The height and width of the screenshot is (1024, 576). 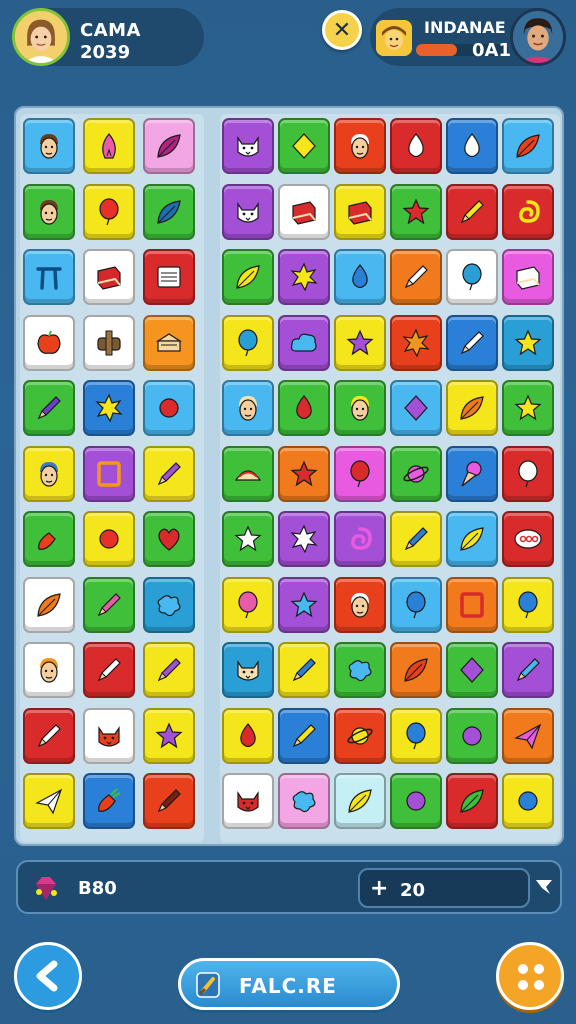 I want to click on back-button, so click(x=48, y=976).